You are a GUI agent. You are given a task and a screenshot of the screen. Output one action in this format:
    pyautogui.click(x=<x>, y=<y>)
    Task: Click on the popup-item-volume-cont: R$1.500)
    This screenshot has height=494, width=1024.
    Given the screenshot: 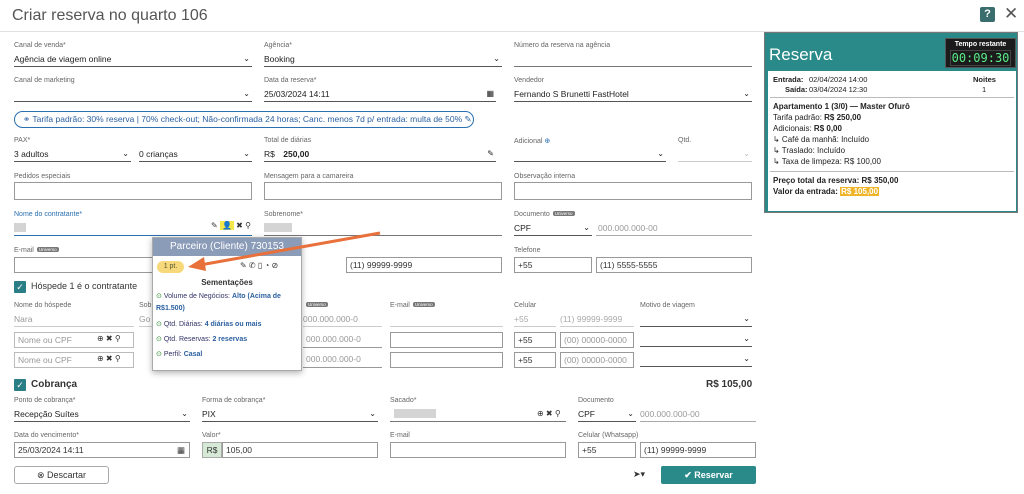 What is the action you would take?
    pyautogui.click(x=170, y=308)
    